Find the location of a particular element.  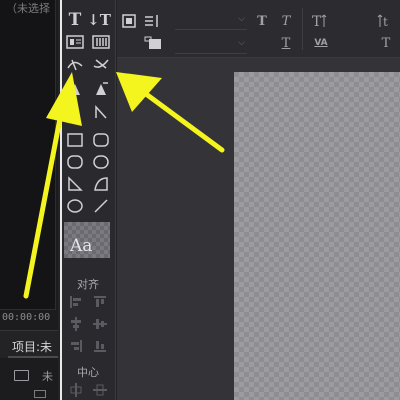

vertical-area-type-icon is located at coordinates (101, 42).